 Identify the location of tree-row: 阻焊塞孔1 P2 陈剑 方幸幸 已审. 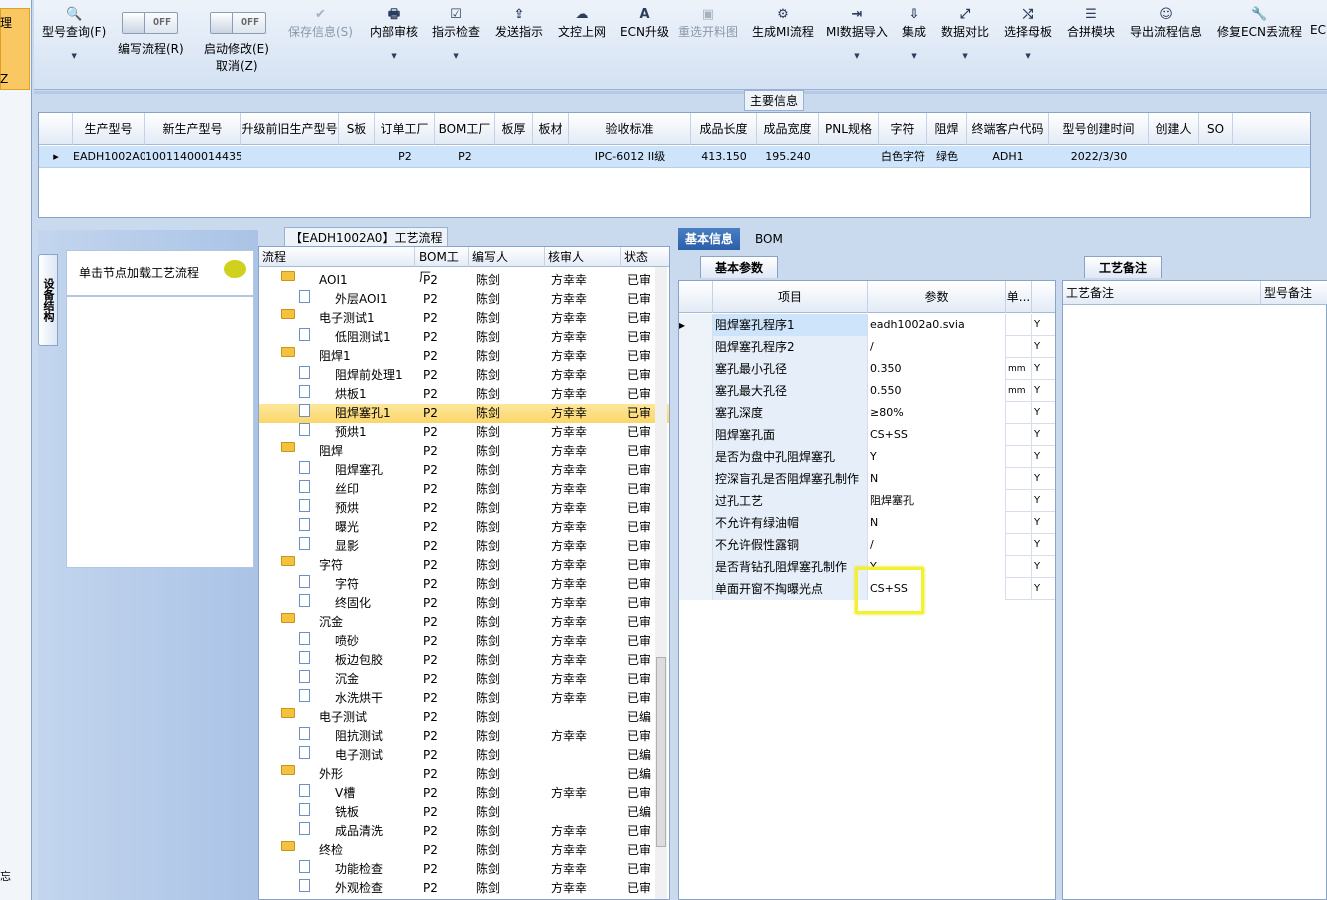
(464, 413).